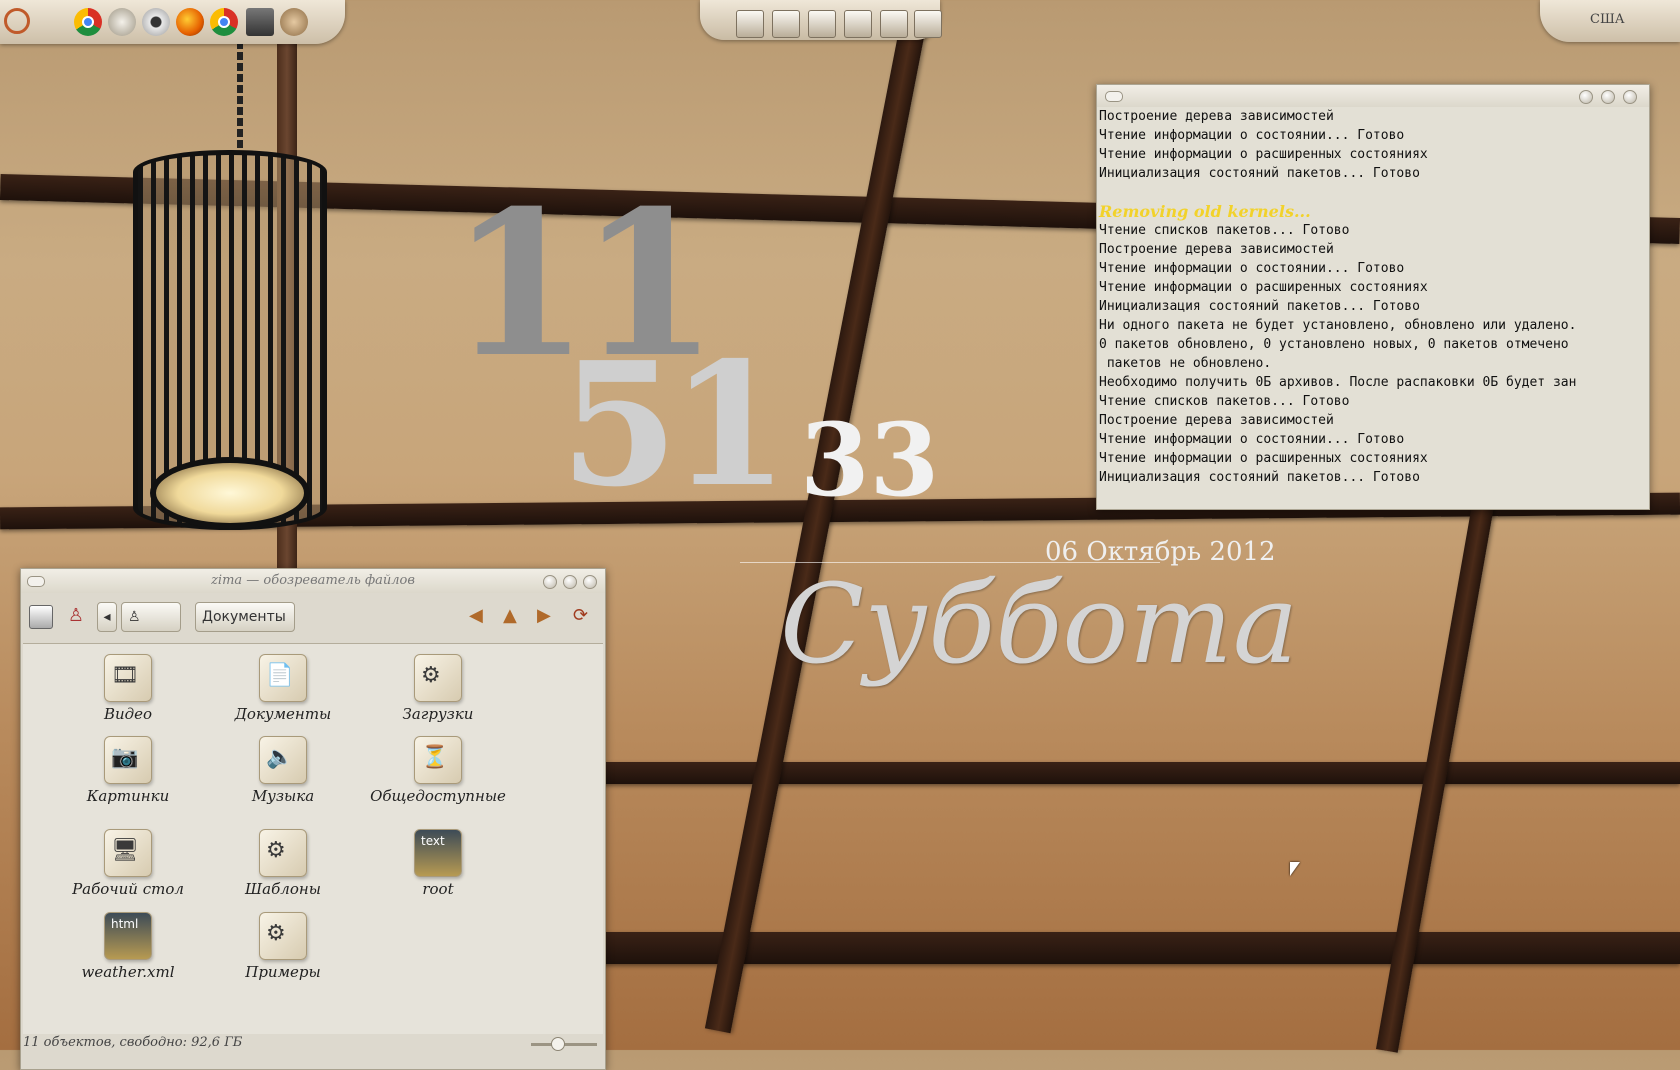 The height and width of the screenshot is (1070, 1680). I want to click on file-item: html weather.xml, so click(128, 946).